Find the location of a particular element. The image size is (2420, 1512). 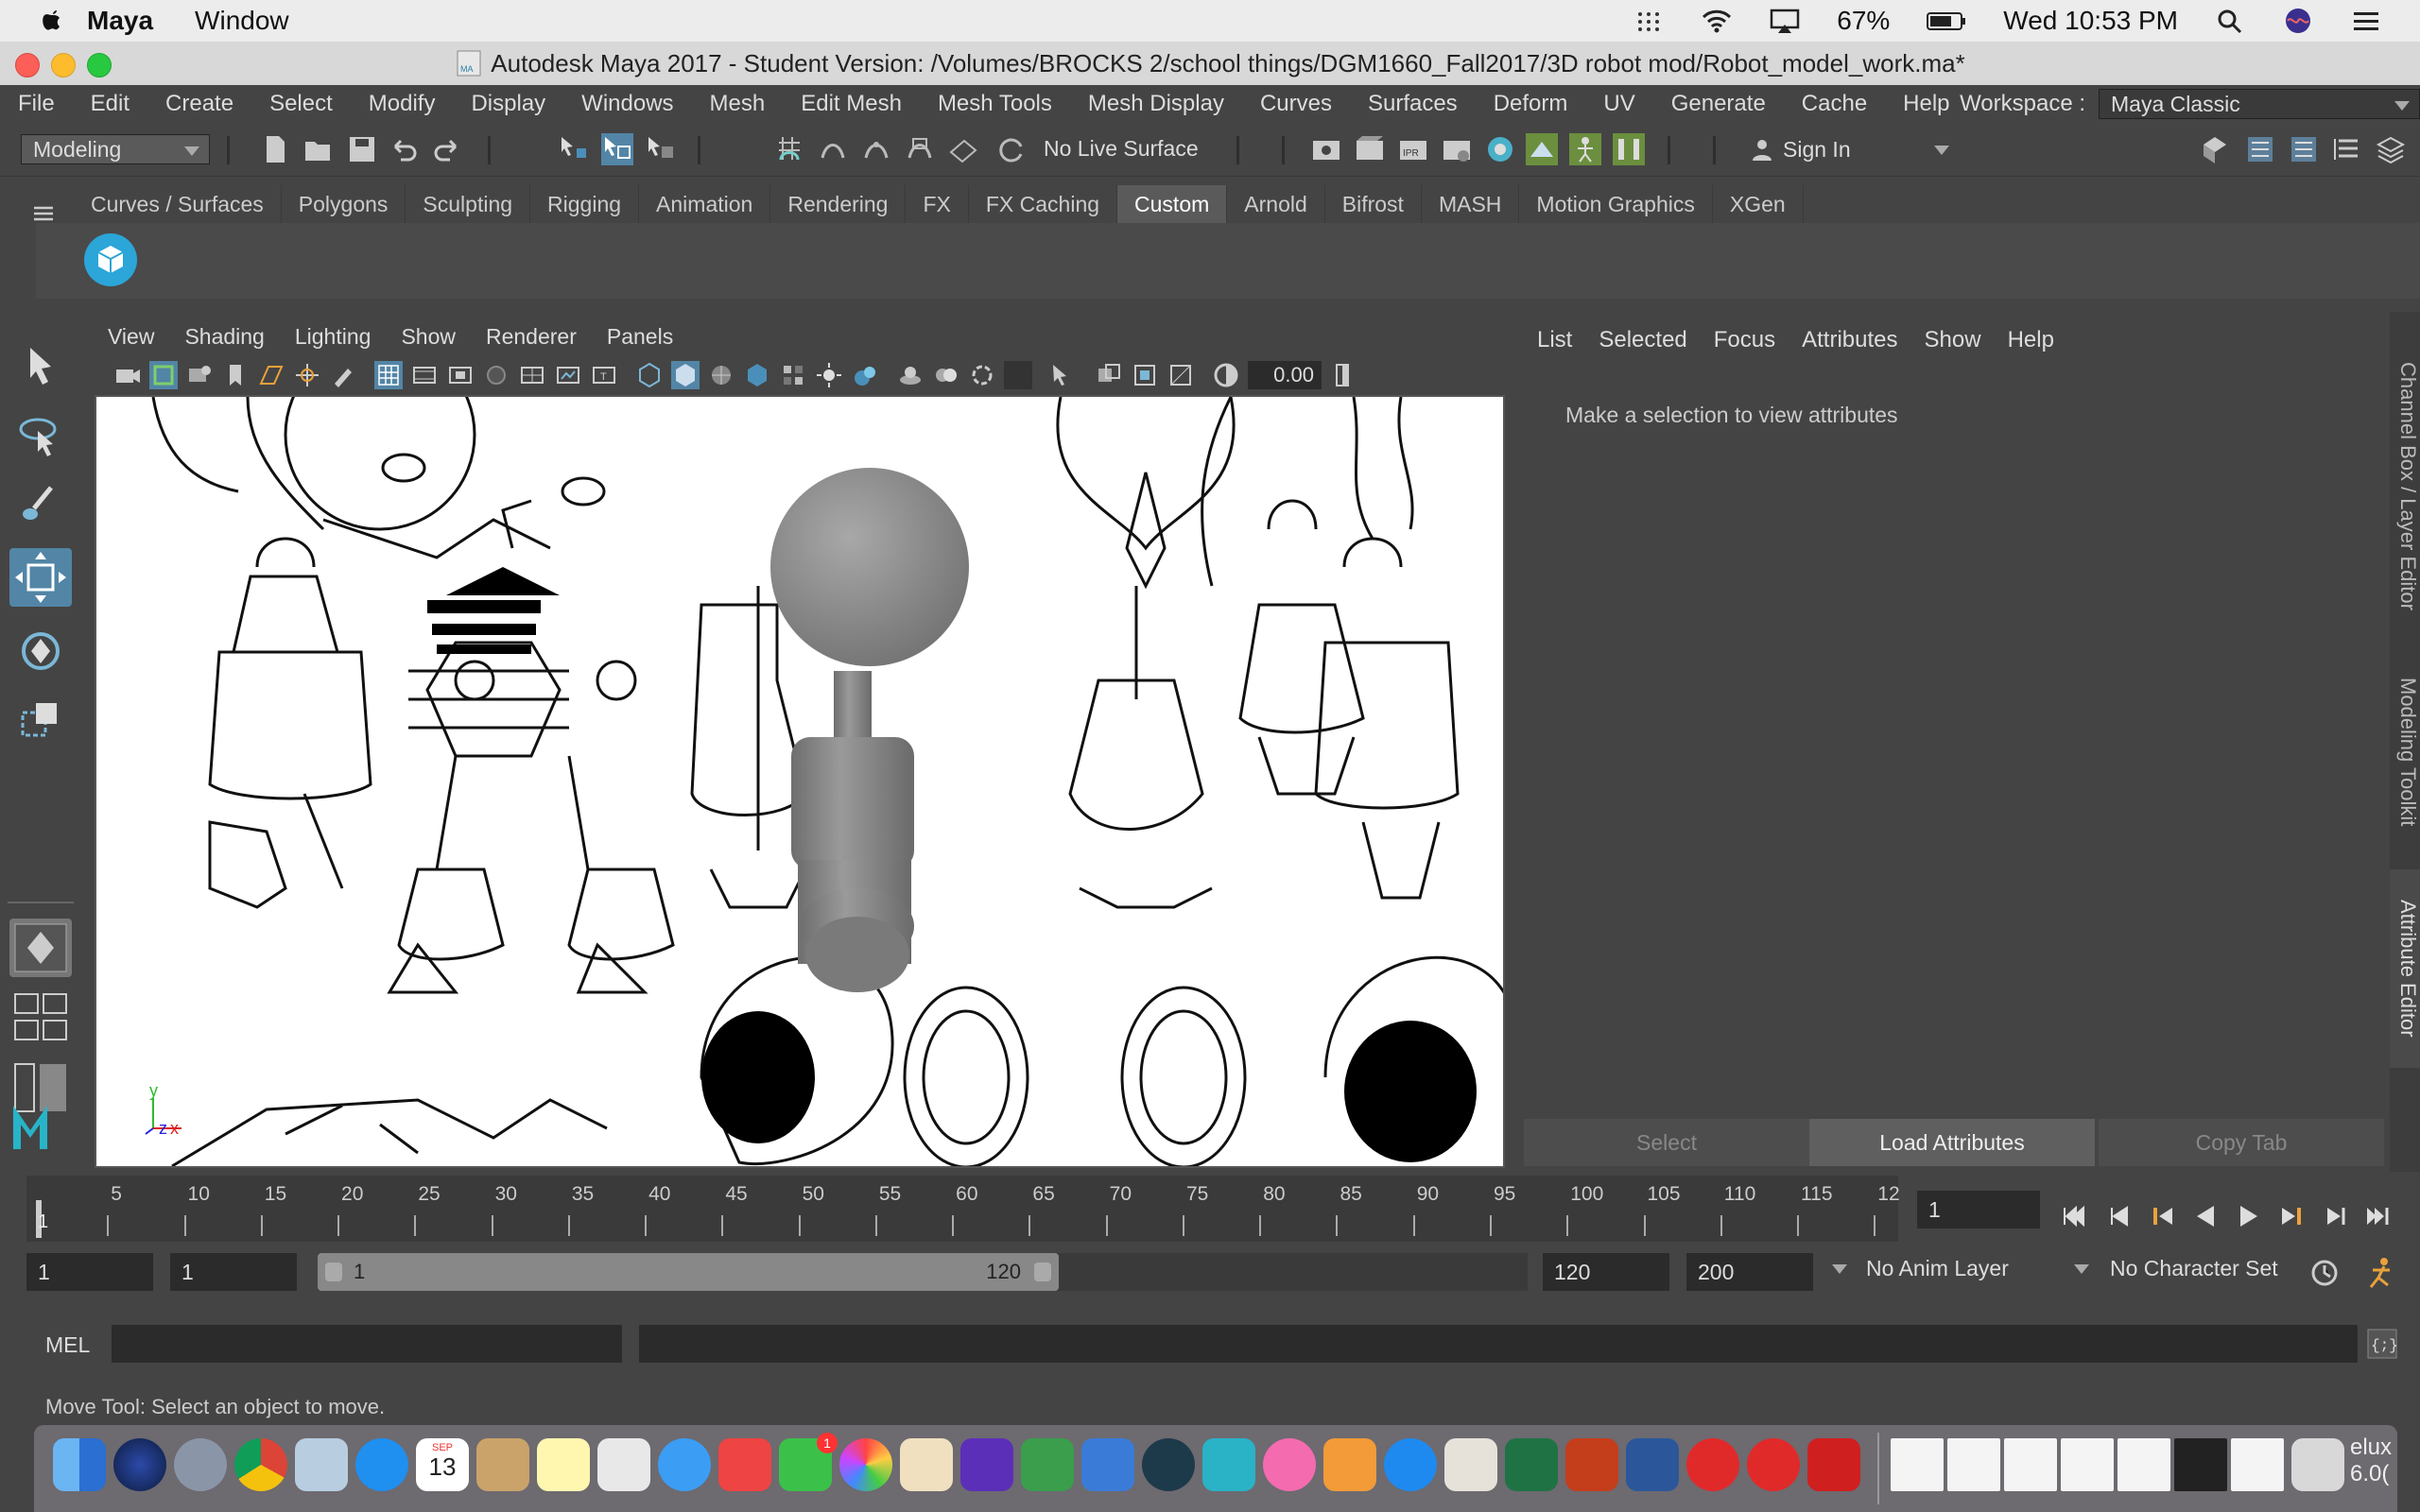

ae-load-attributes-button: Load Attributes is located at coordinates (1952, 1142).